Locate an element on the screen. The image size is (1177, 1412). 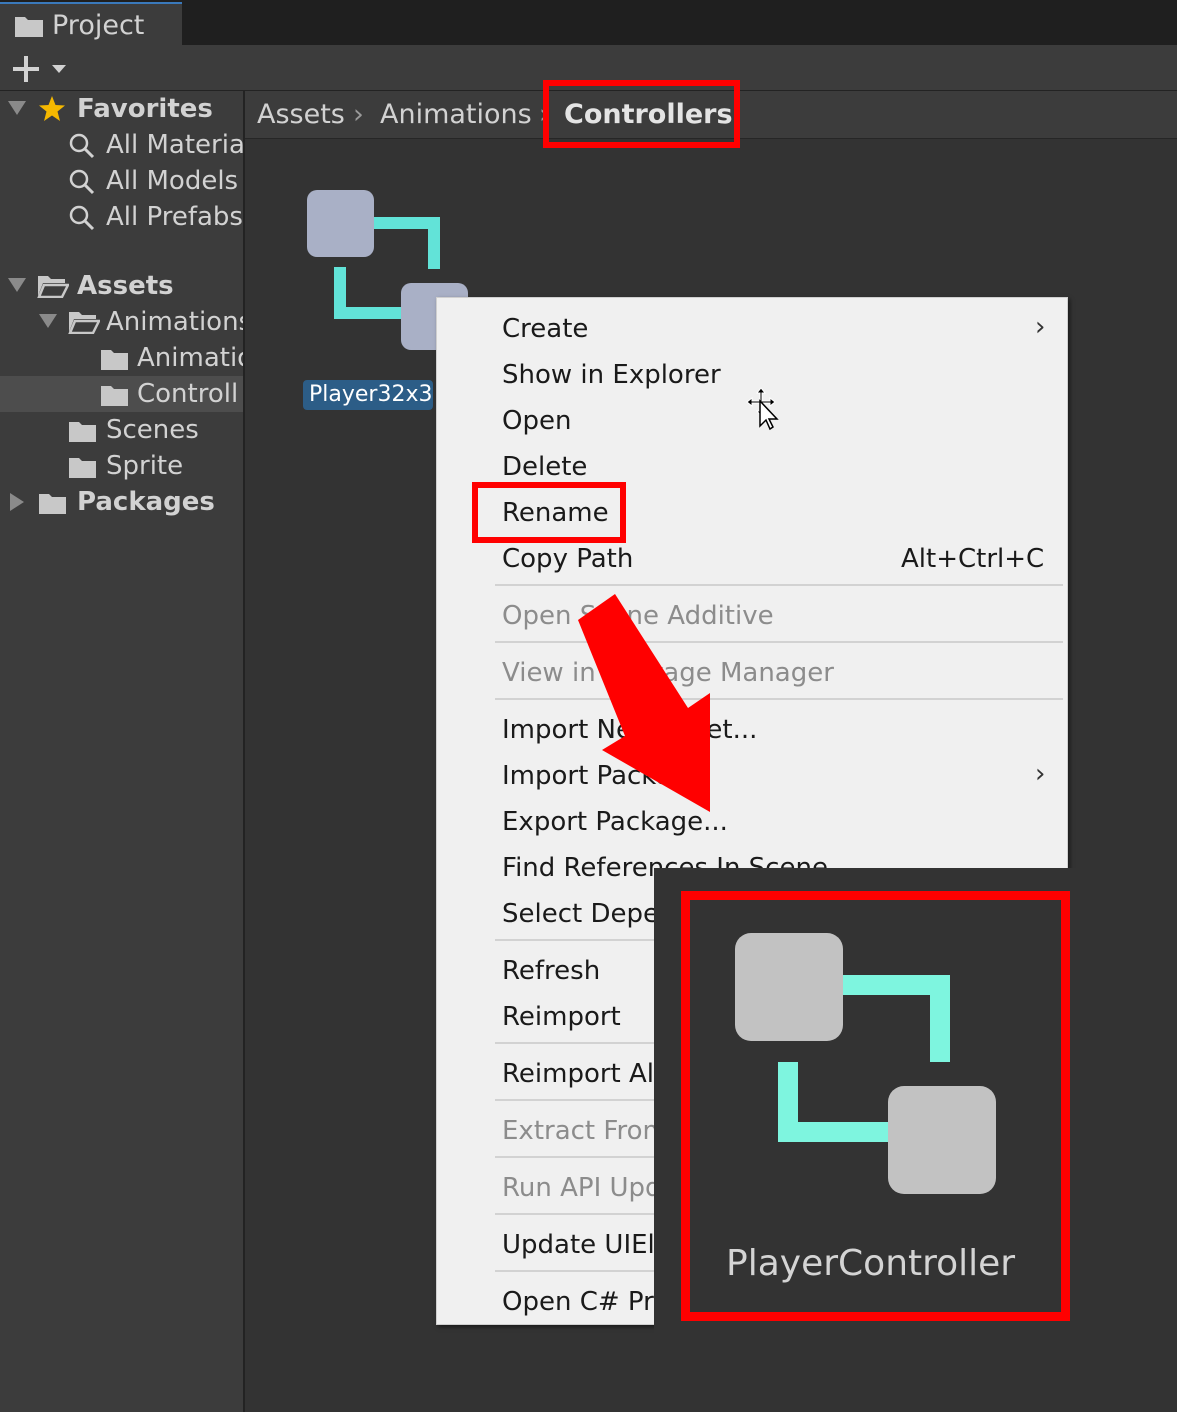
highlight-box-rename is located at coordinates (549, 512).